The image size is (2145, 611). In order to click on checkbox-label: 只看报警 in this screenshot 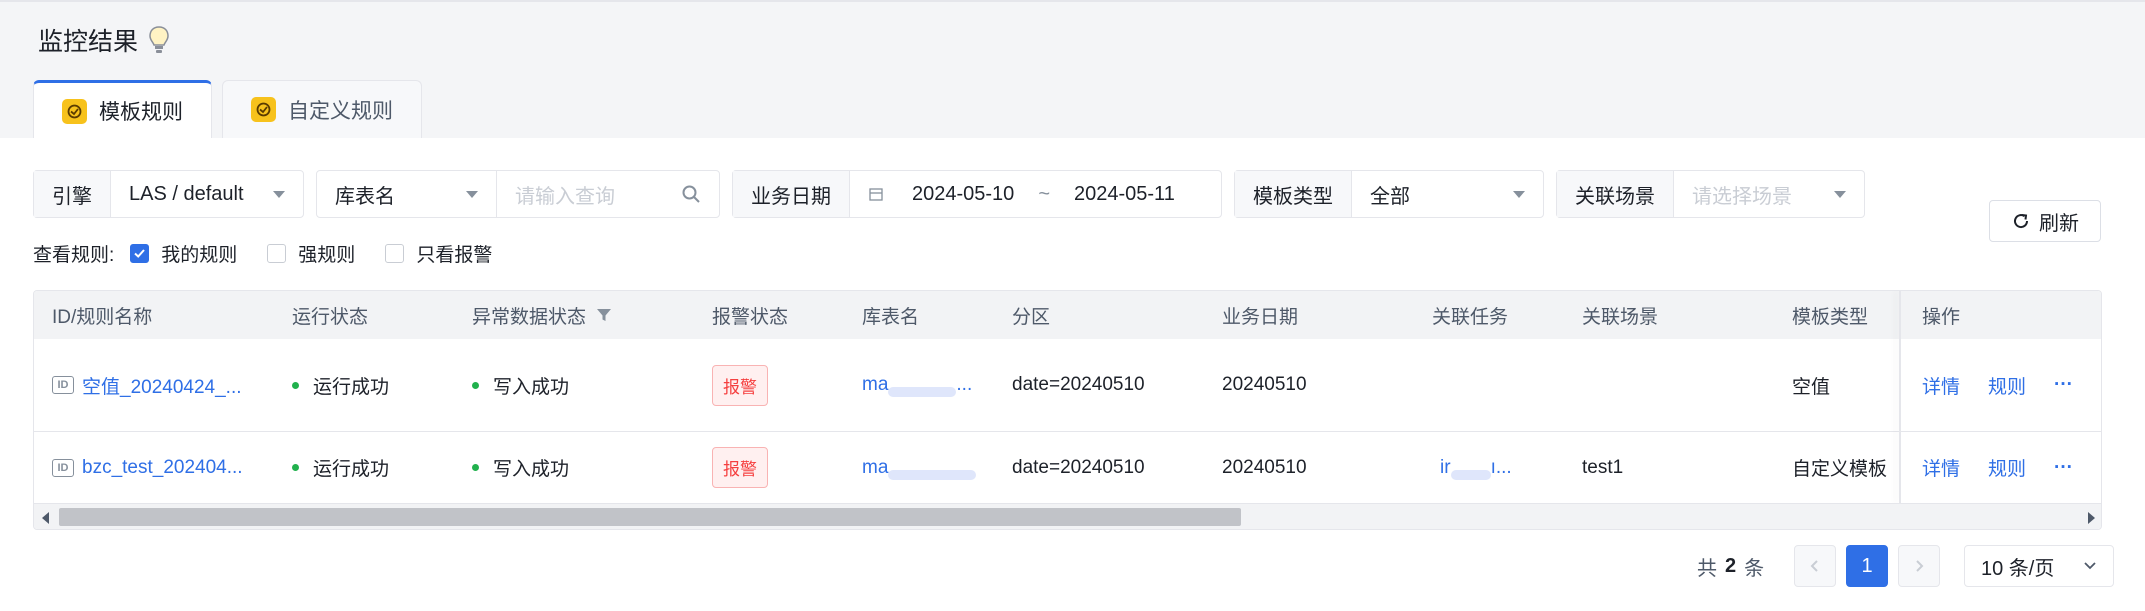, I will do `click(454, 255)`.